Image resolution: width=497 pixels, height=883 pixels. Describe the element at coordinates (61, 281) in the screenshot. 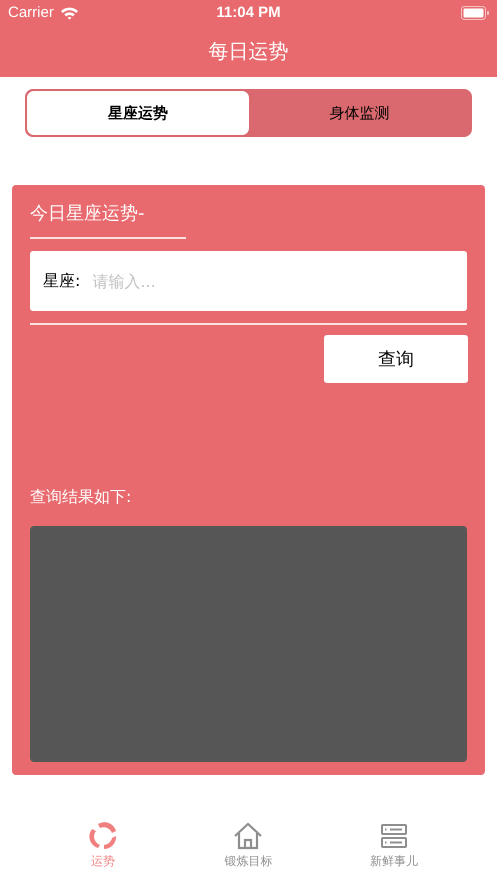

I see `field-label: 星座:` at that location.